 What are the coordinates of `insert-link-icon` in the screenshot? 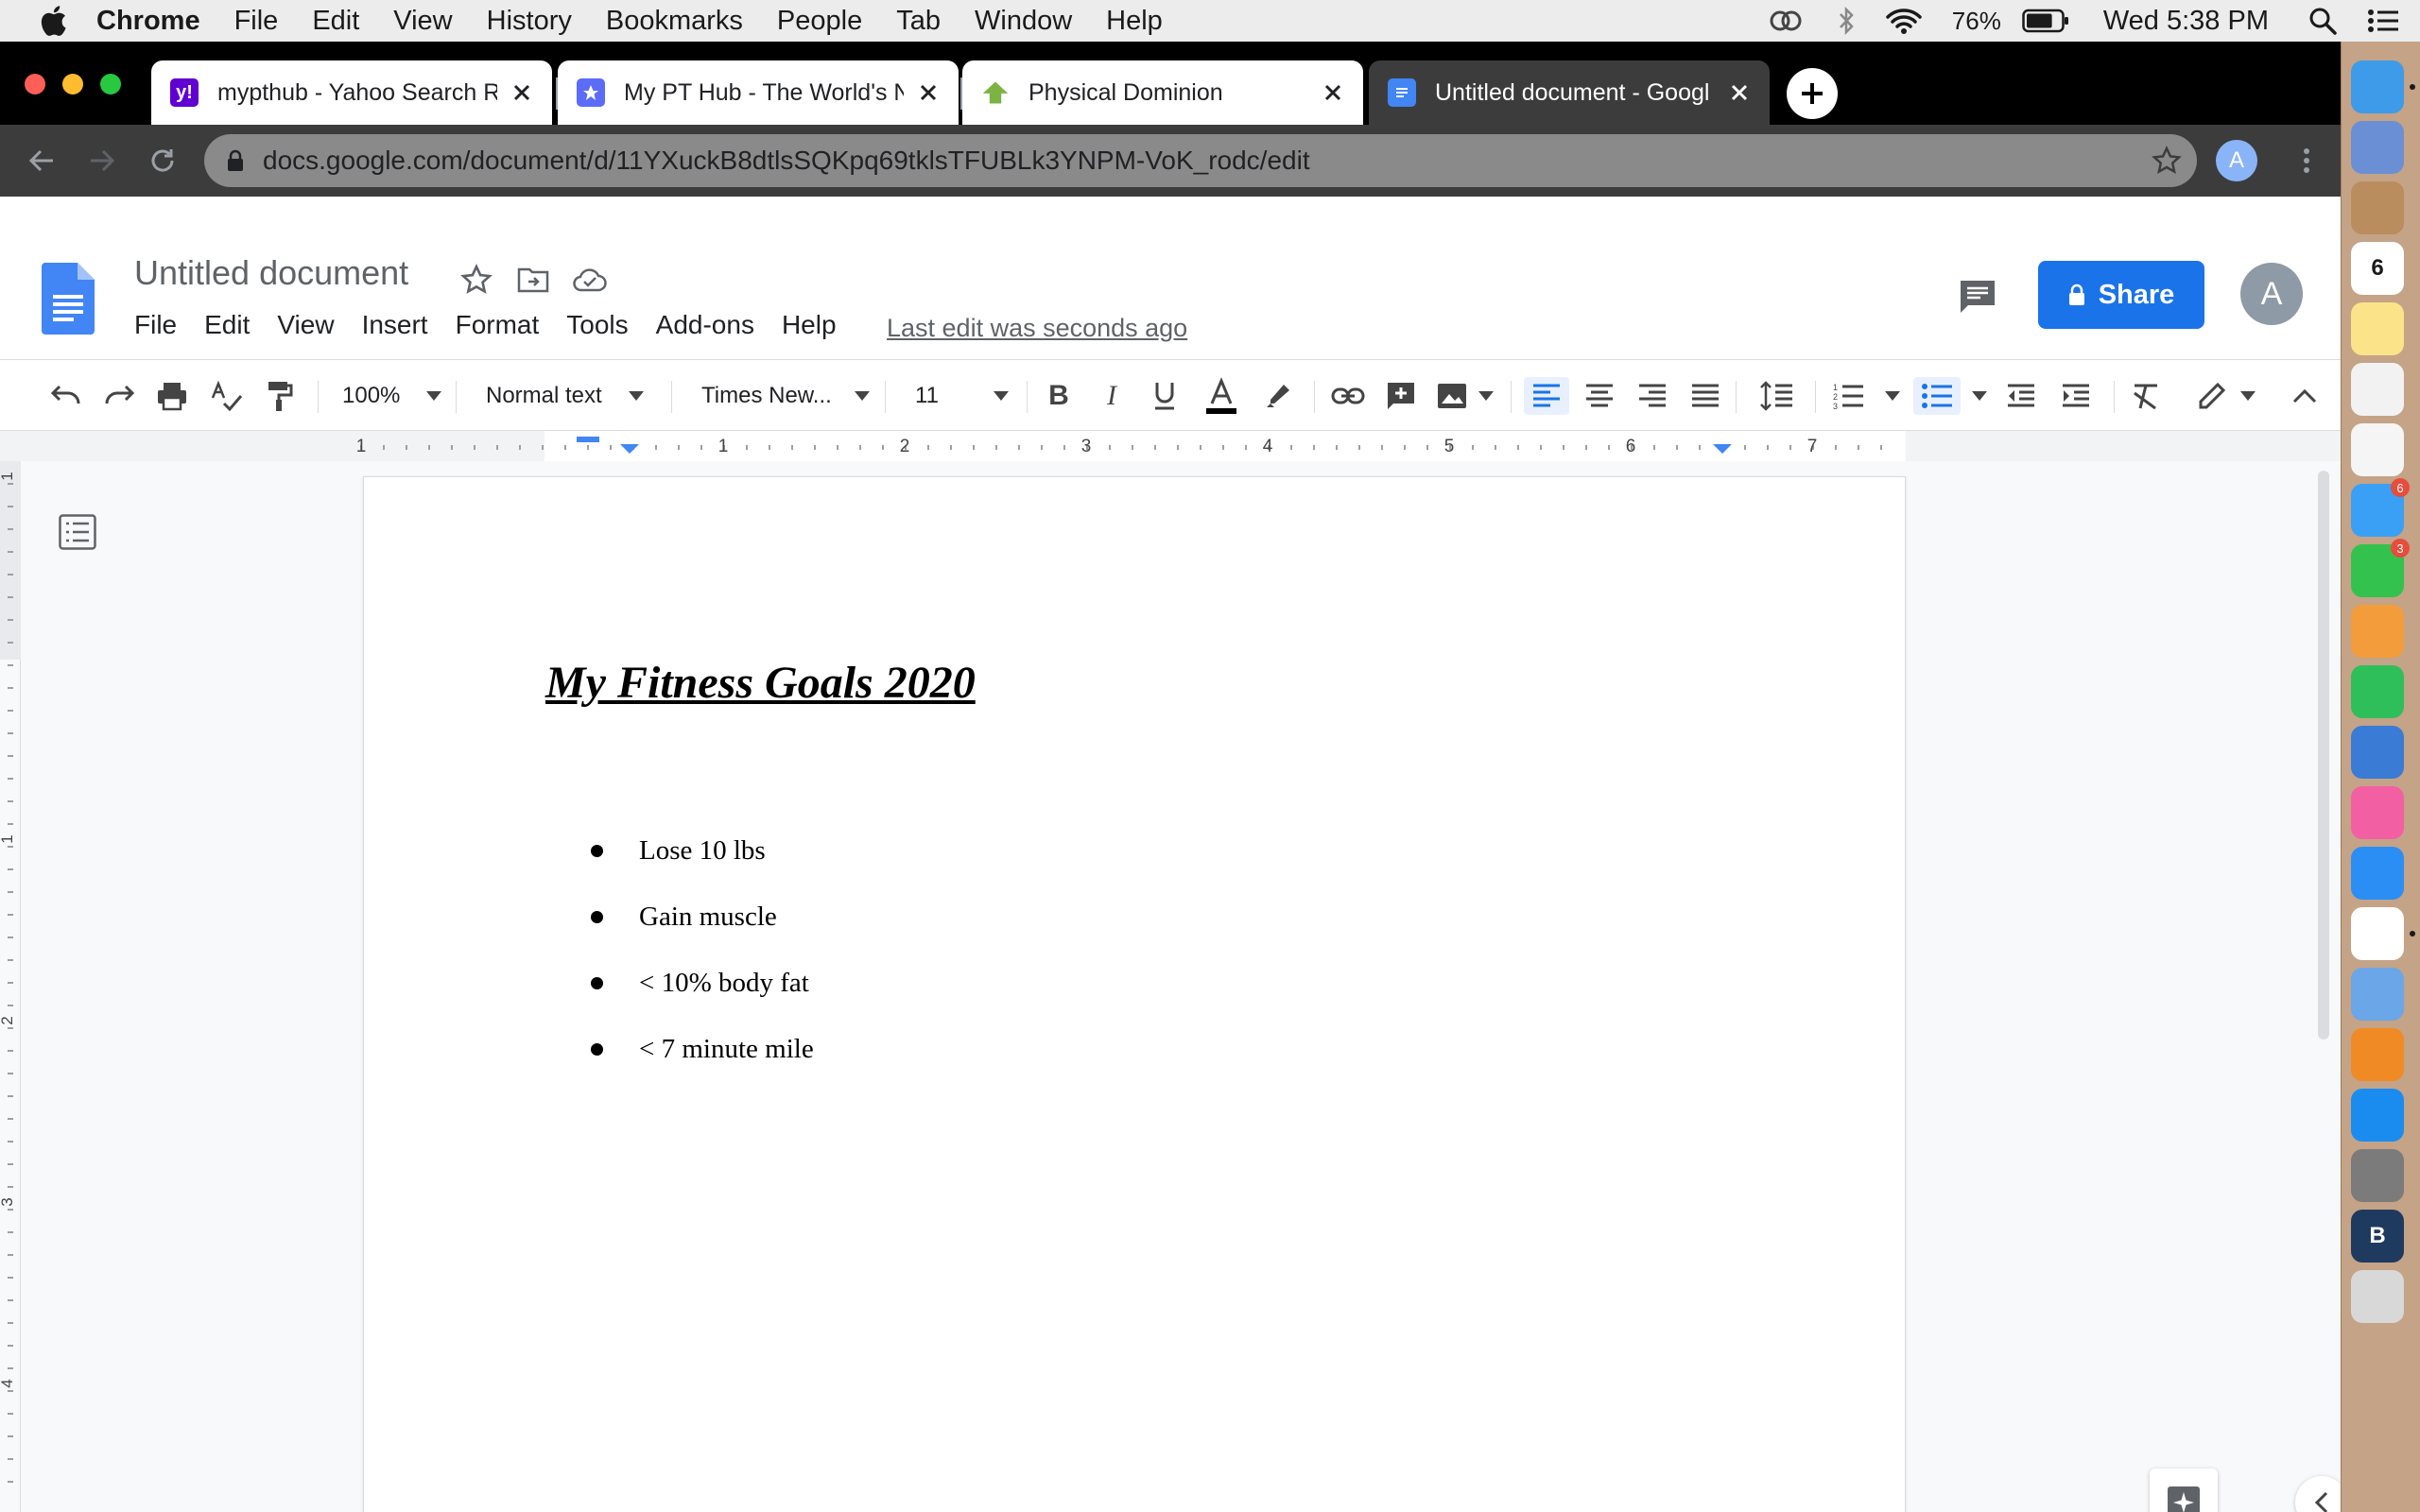 It's located at (1348, 396).